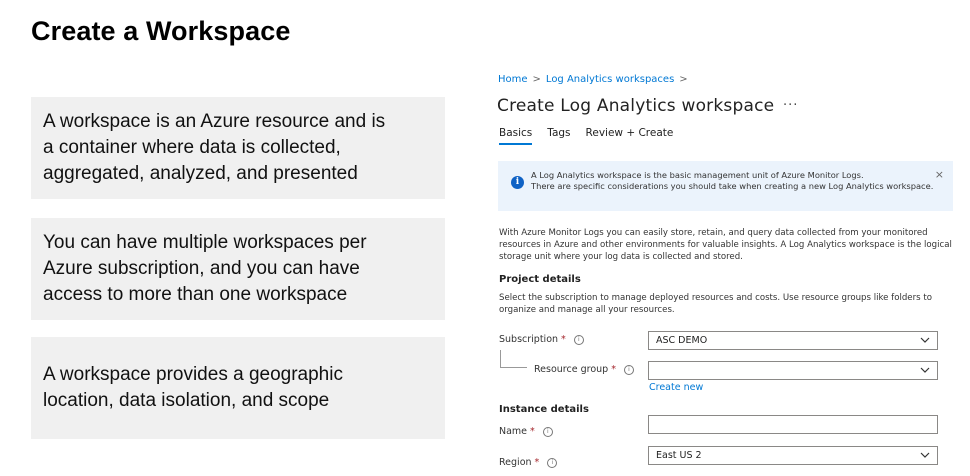 The image size is (970, 476). What do you see at coordinates (793, 424) in the screenshot?
I see `name-input` at bounding box center [793, 424].